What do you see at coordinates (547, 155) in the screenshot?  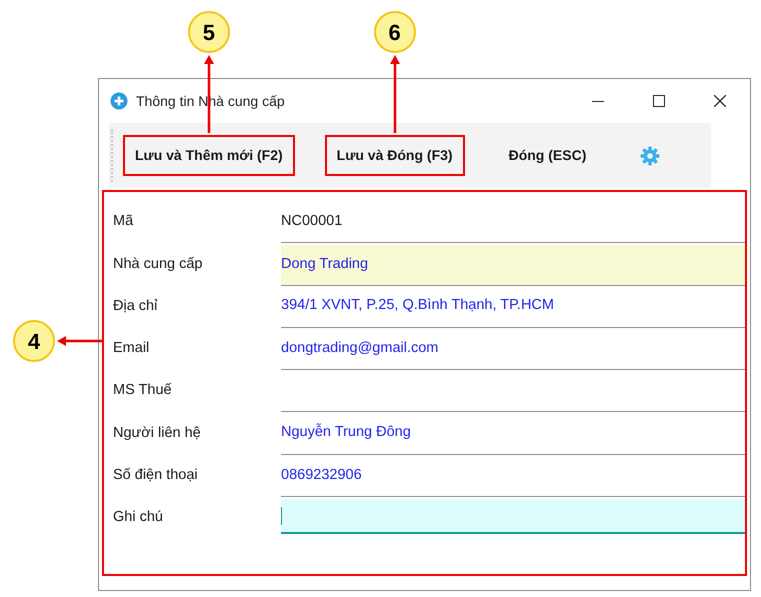 I see `toolbar-button: Đóng (ESC)` at bounding box center [547, 155].